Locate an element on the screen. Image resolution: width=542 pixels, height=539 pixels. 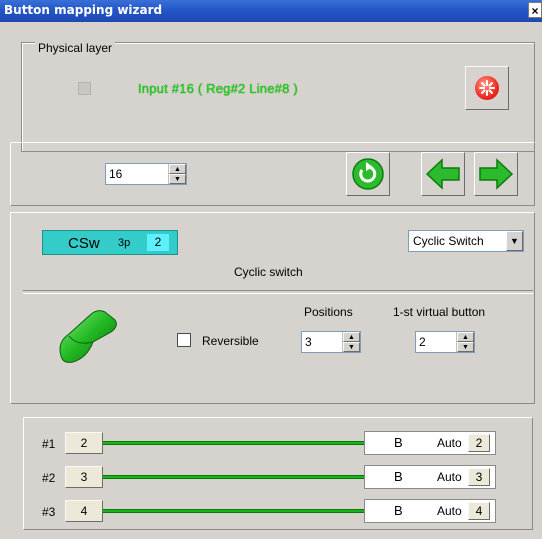
back-button is located at coordinates (443, 174).